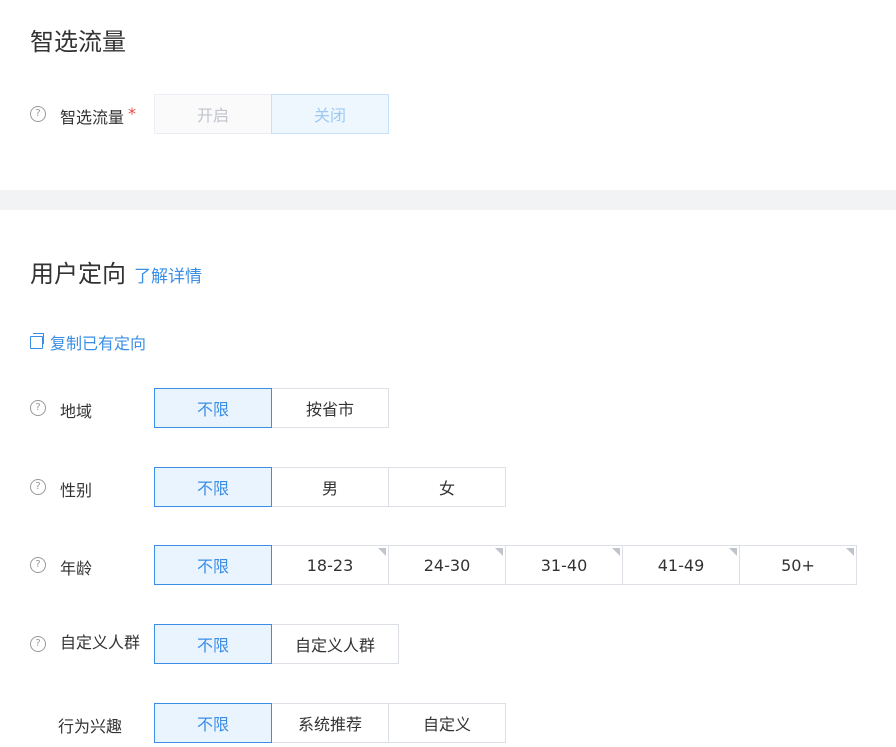 The width and height of the screenshot is (896, 747). Describe the element at coordinates (447, 565) in the screenshot. I see `age-24-30-option: 24-30` at that location.